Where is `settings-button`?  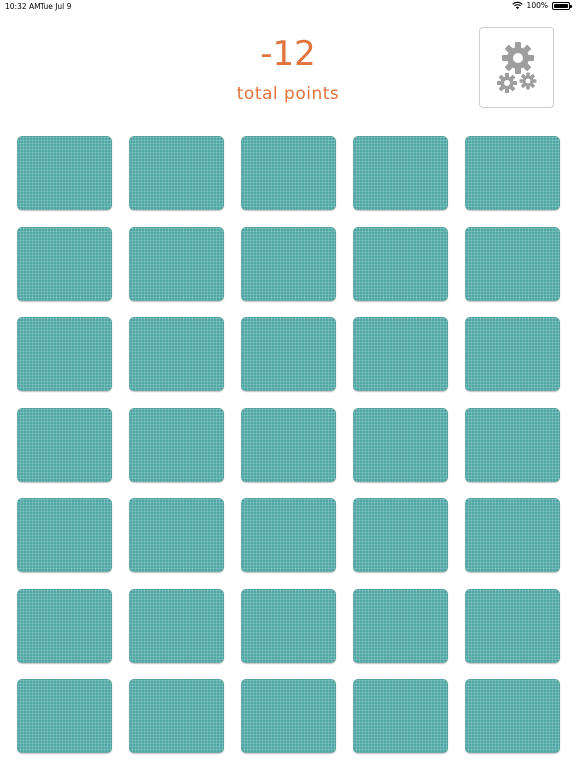 settings-button is located at coordinates (516, 67).